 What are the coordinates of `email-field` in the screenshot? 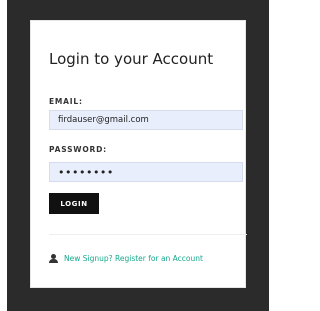 It's located at (146, 120).